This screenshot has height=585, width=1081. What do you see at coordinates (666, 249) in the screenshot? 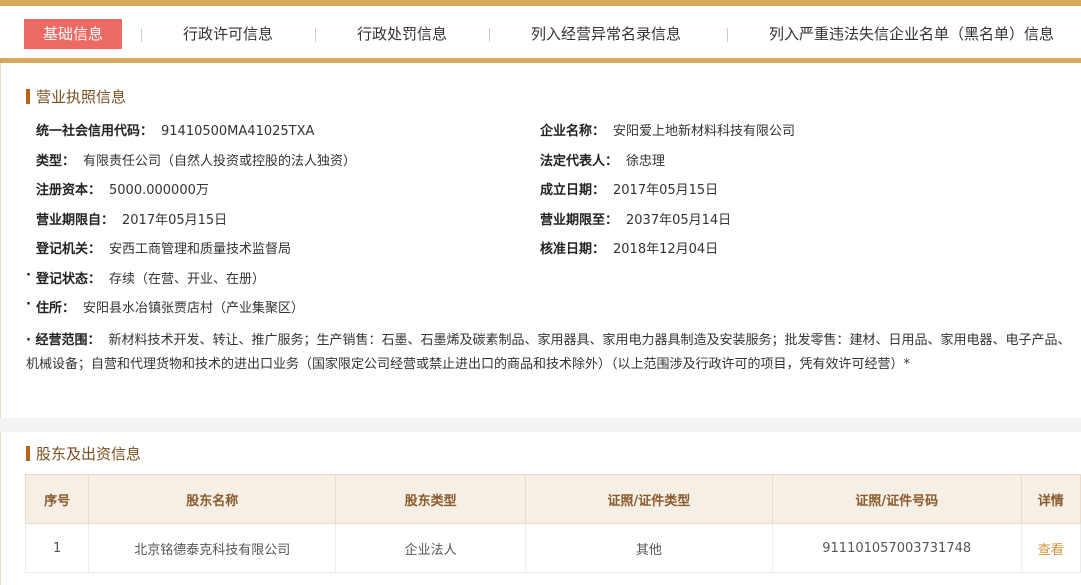
I see `field-value: 2018年12月04日` at bounding box center [666, 249].